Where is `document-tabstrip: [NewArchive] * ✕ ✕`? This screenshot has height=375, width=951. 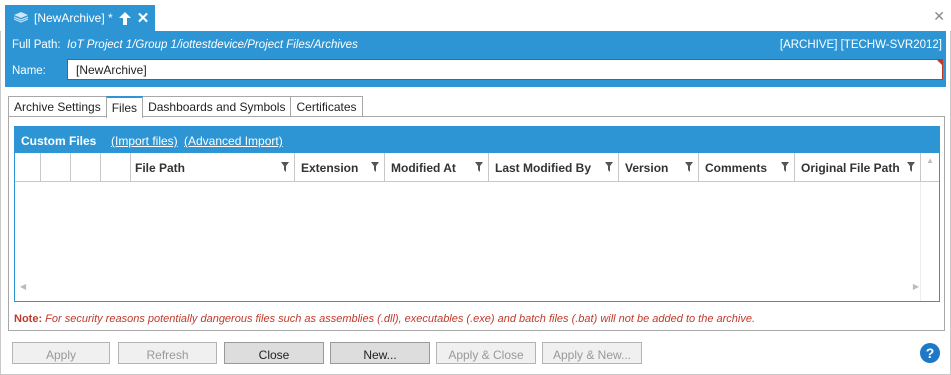 document-tabstrip: [NewArchive] * ✕ ✕ is located at coordinates (475, 15).